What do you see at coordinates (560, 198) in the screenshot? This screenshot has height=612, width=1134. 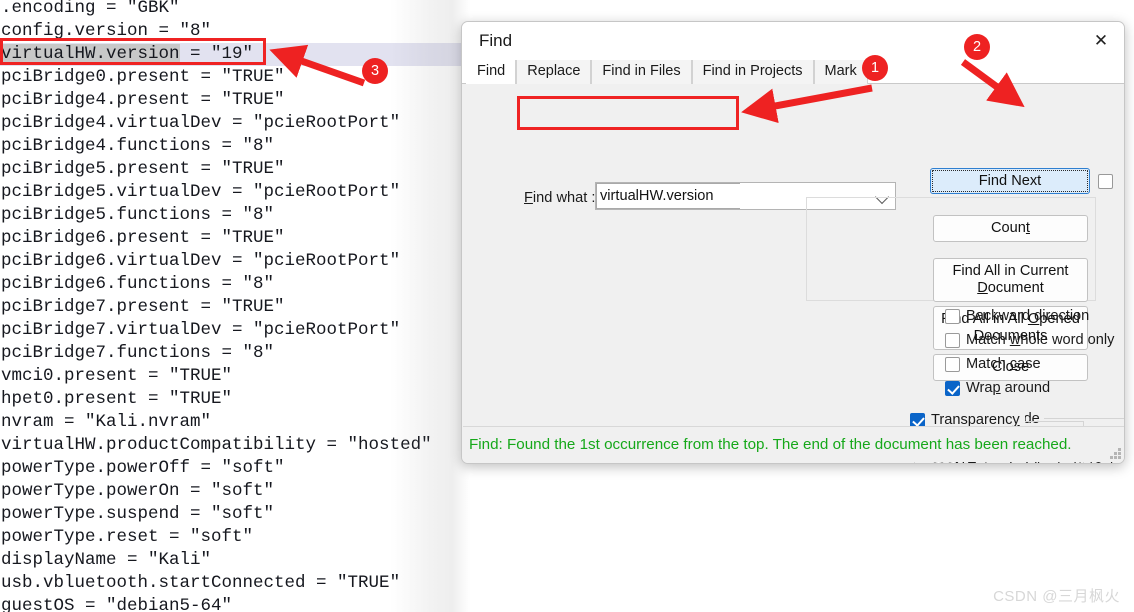 I see `find-what-label: Find what :` at bounding box center [560, 198].